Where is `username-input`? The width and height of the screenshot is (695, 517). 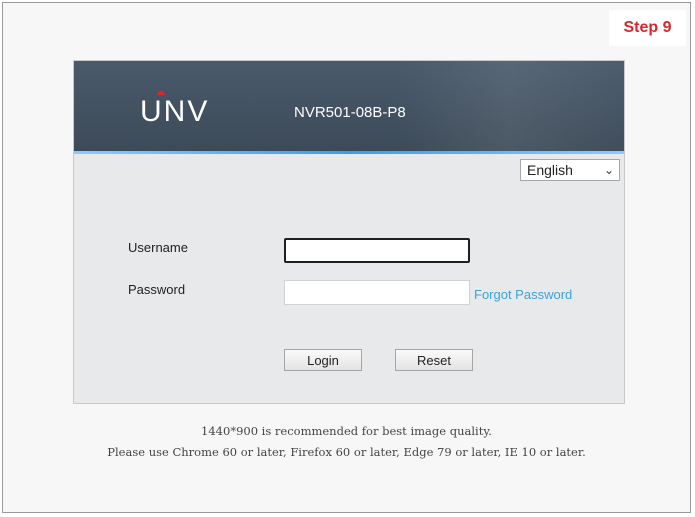
username-input is located at coordinates (377, 250).